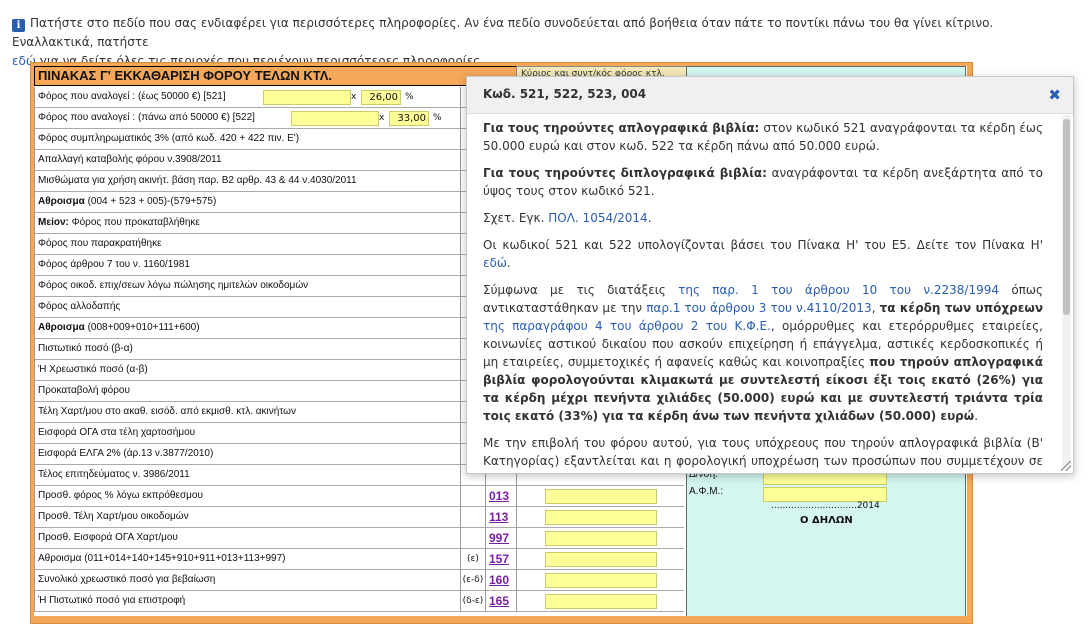 The width and height of the screenshot is (1088, 624). I want to click on row-formula-sign: (ε-δ), so click(473, 580).